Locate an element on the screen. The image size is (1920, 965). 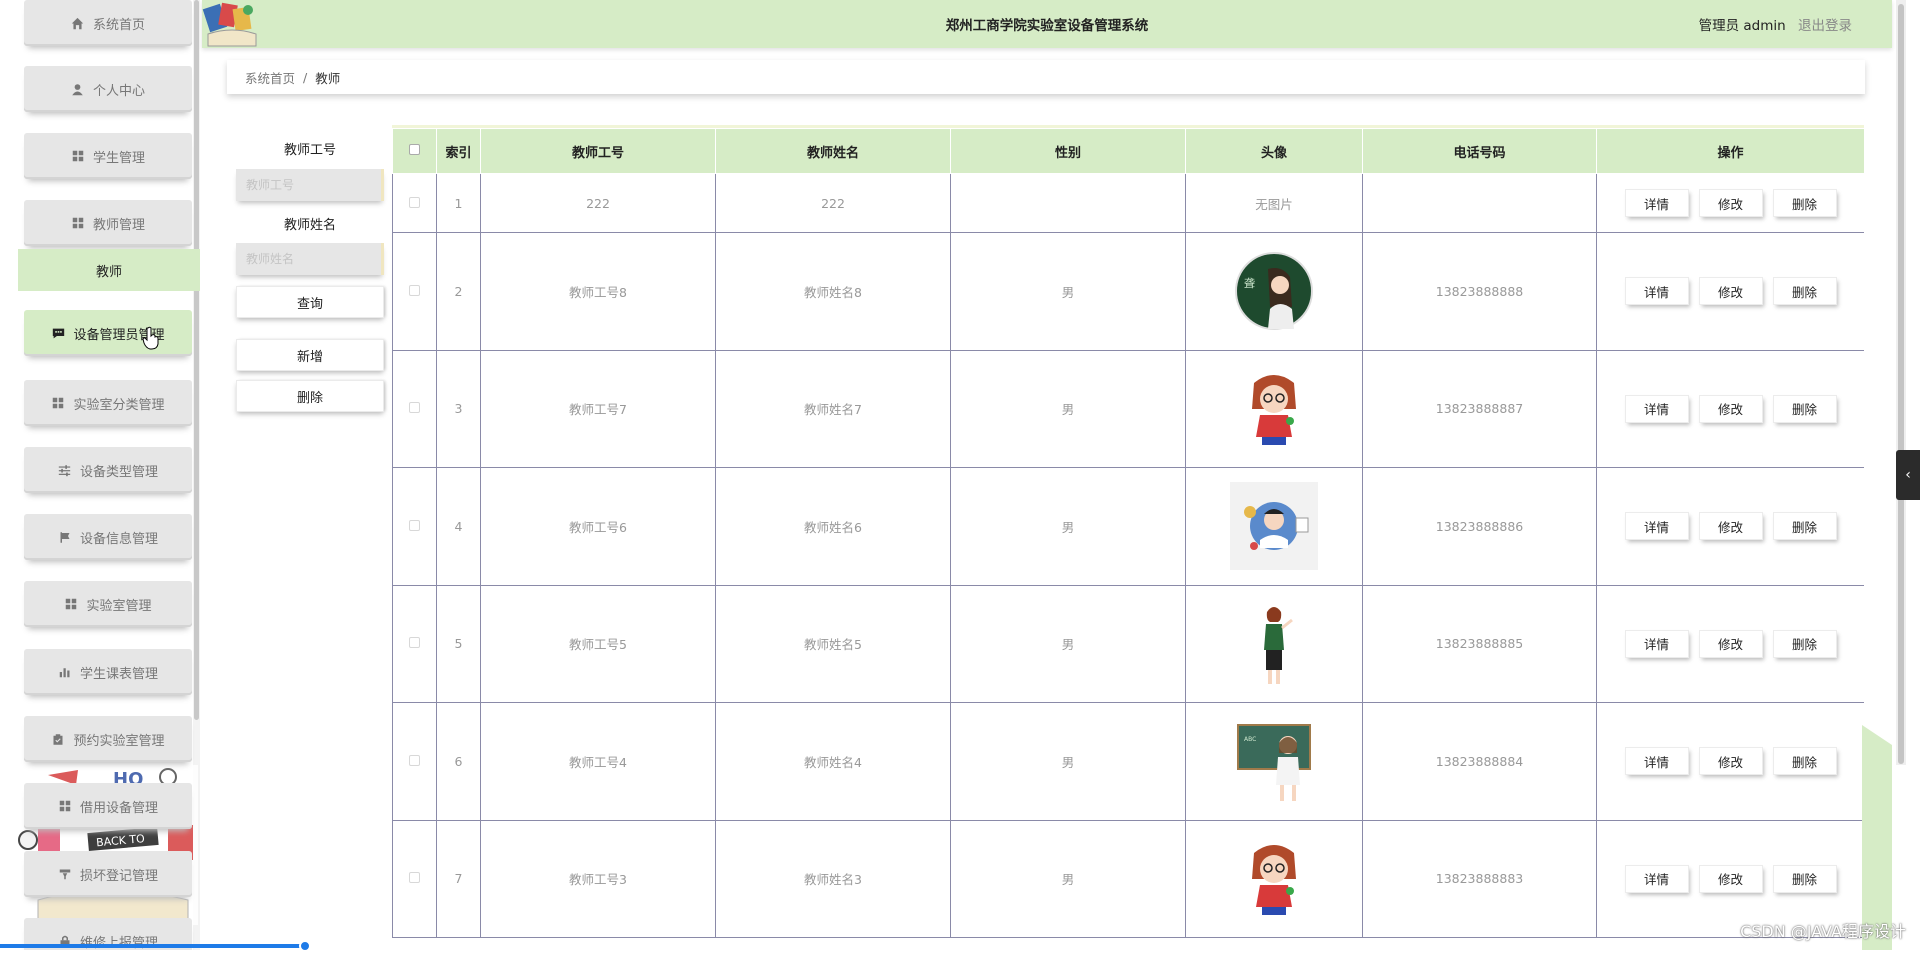
sidebar-item-equipment-admins: 设备管理员管理 is located at coordinates (108, 333).